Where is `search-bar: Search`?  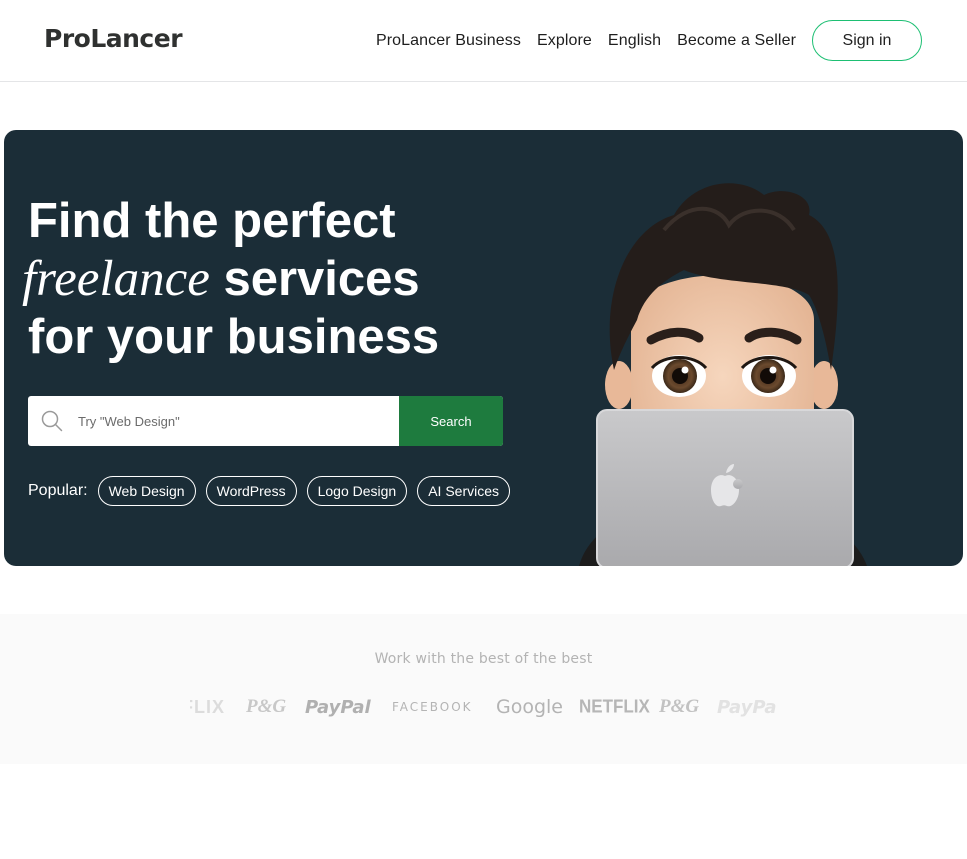
search-bar: Search is located at coordinates (265, 421).